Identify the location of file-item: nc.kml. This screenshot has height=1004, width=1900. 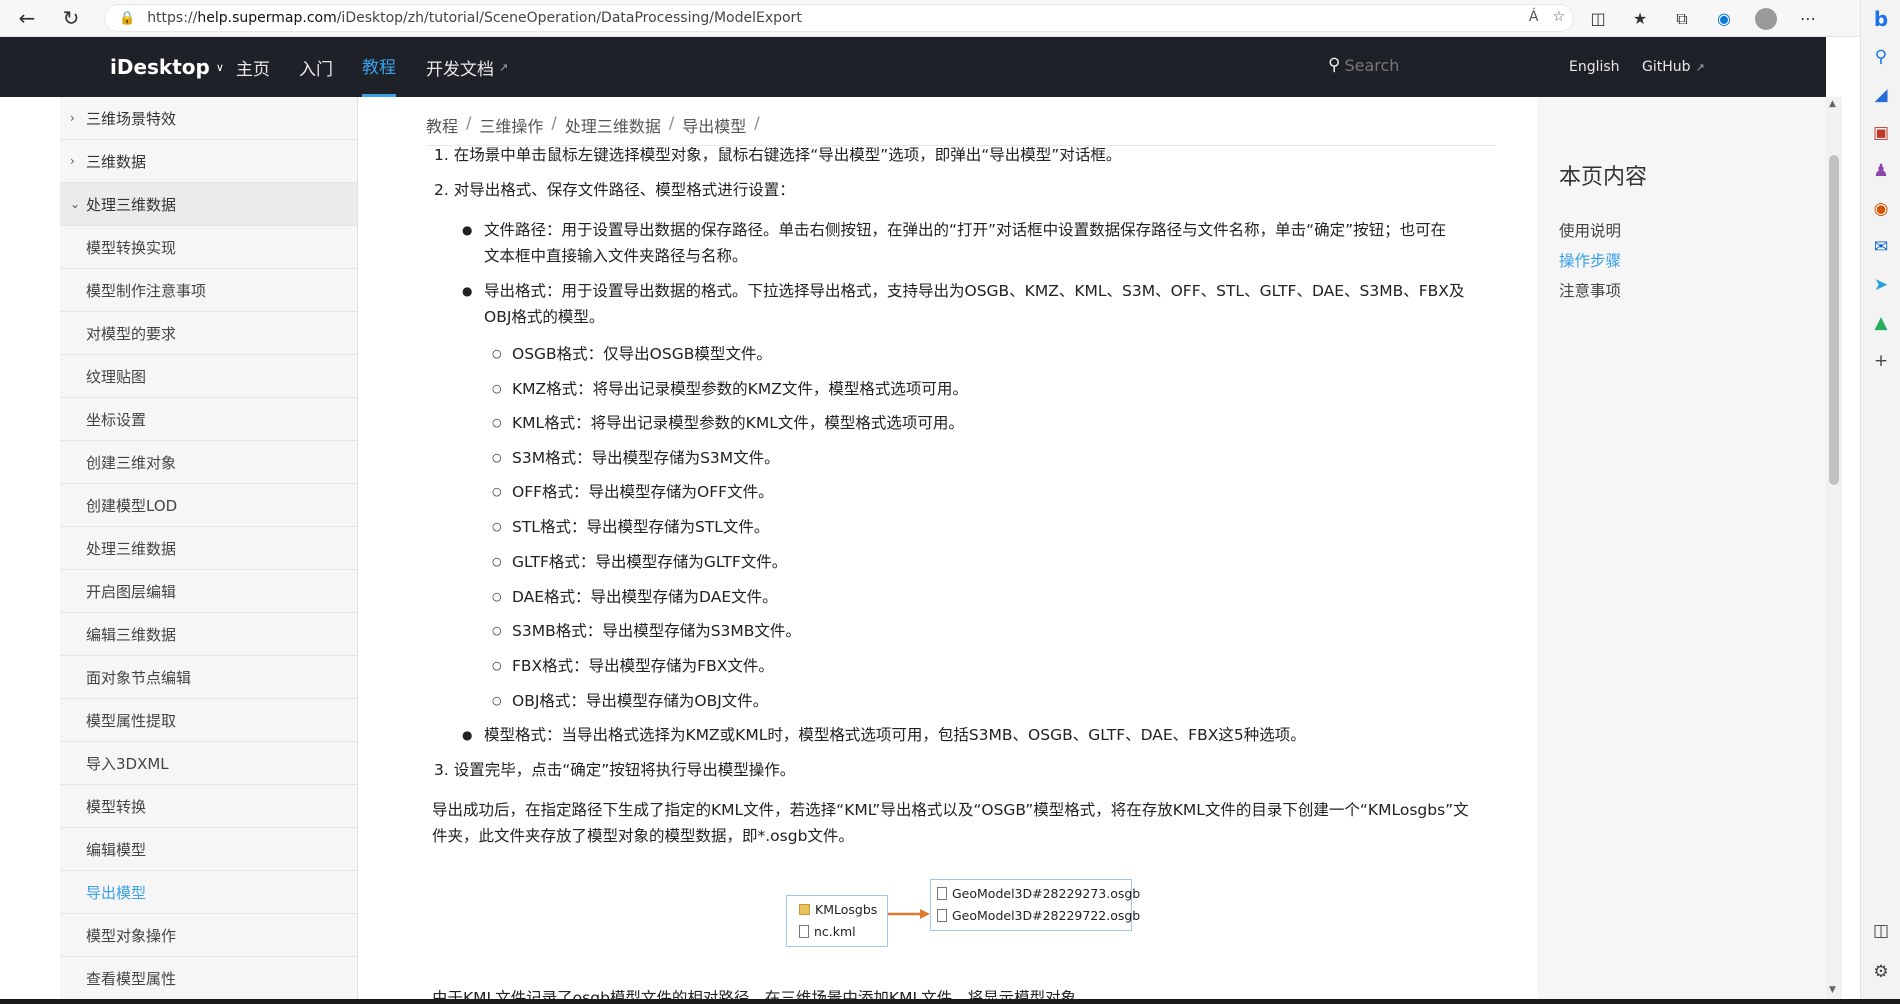
(827, 931).